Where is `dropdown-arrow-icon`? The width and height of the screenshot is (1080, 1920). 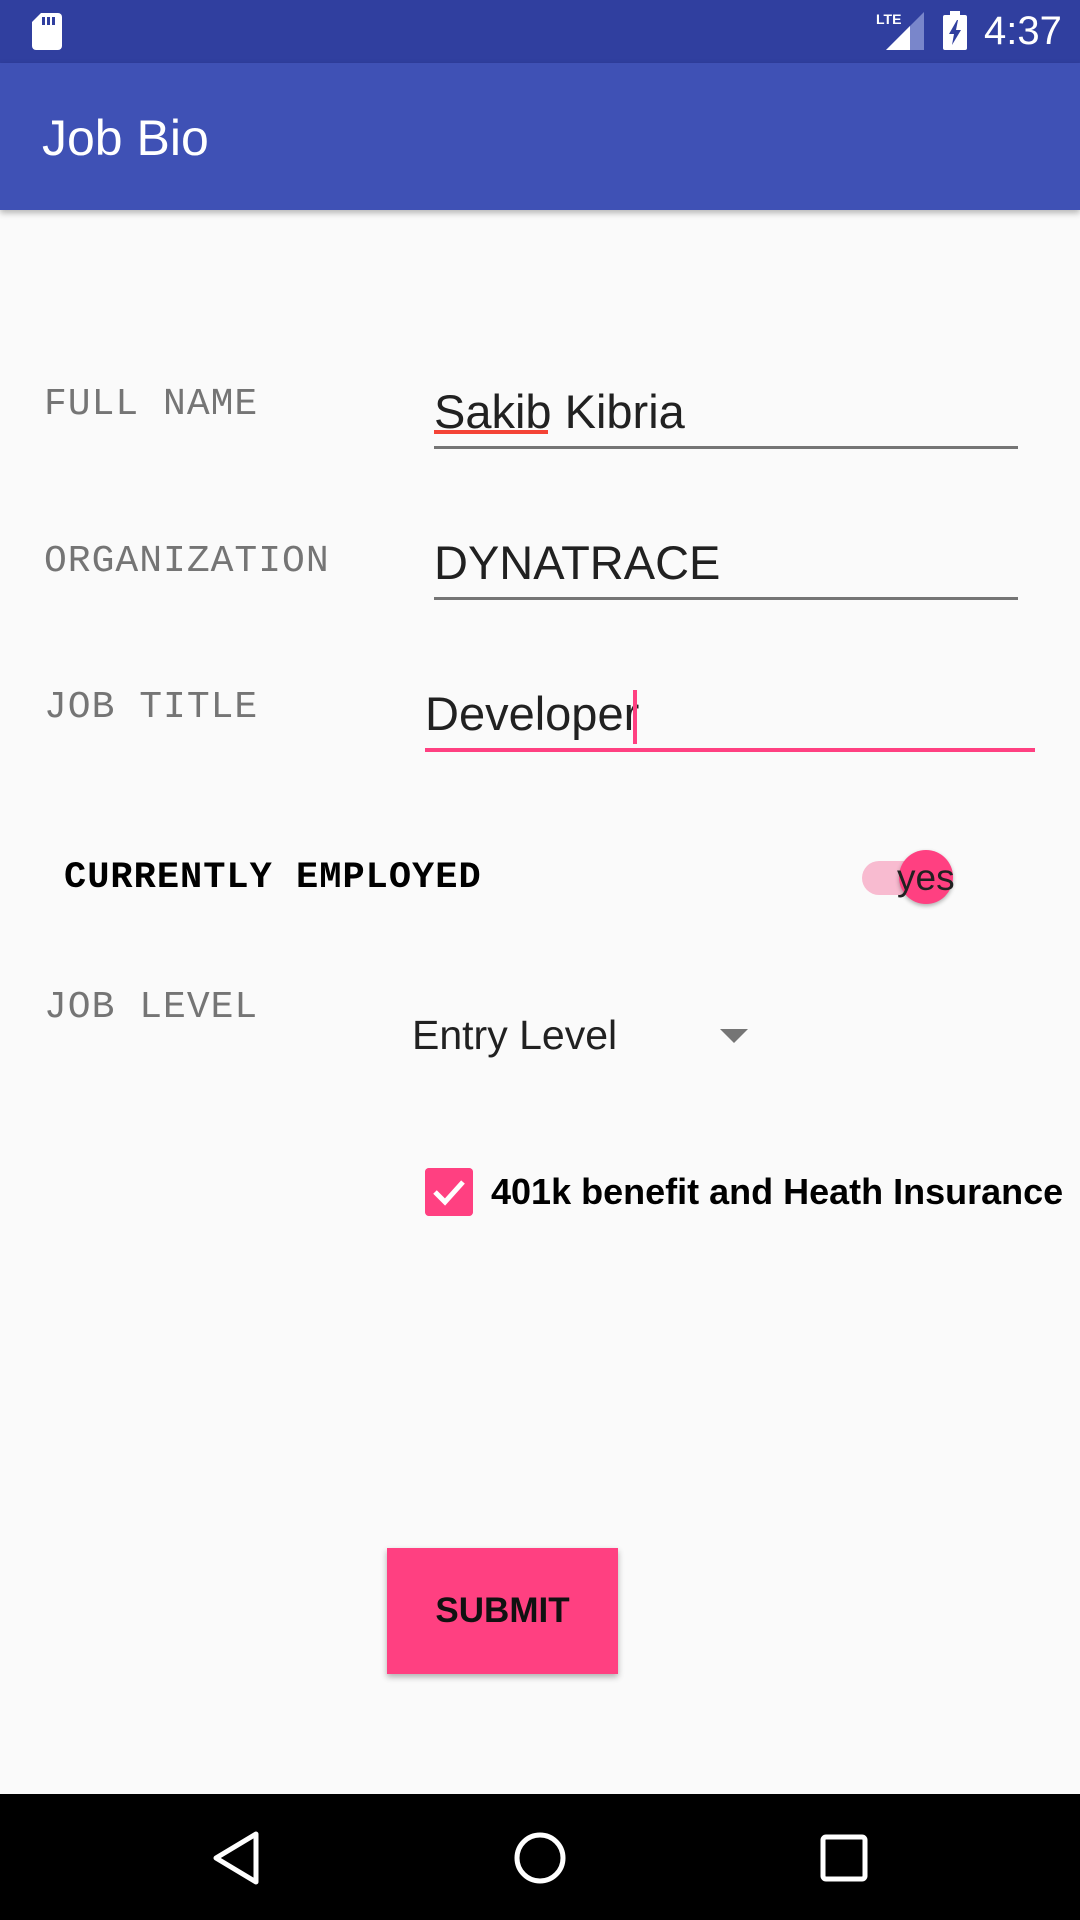 dropdown-arrow-icon is located at coordinates (734, 1036).